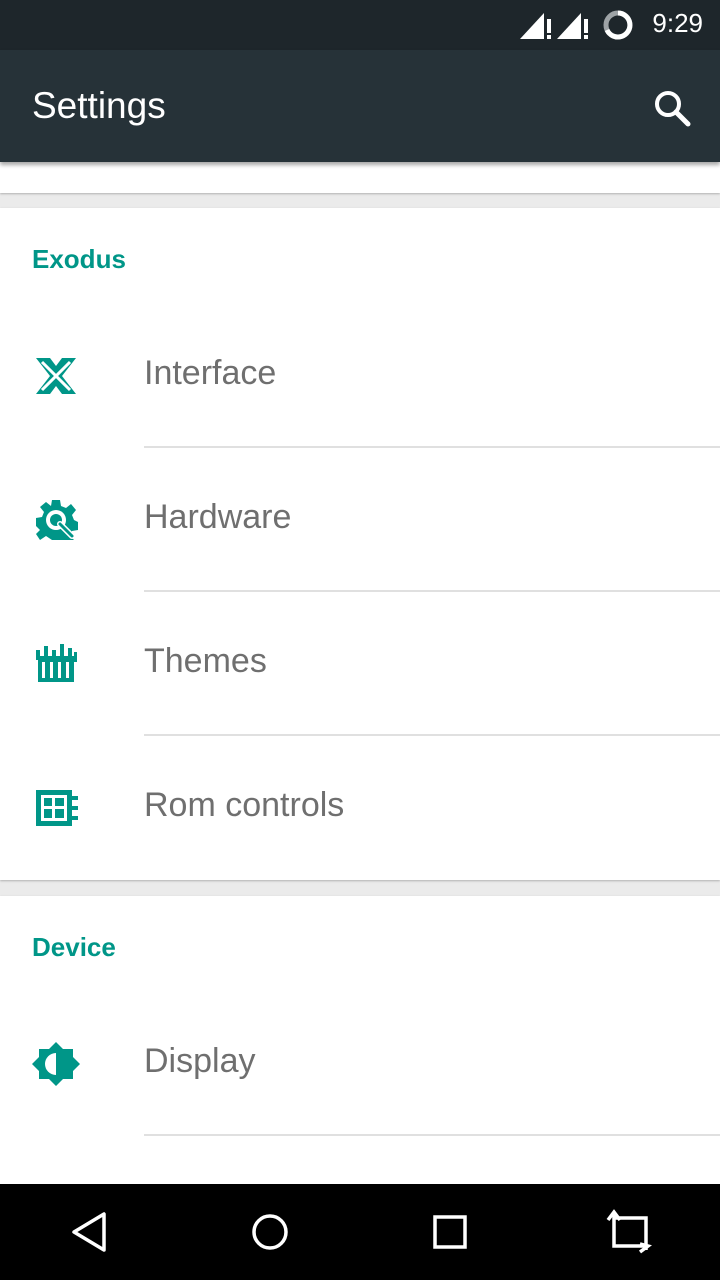 The width and height of the screenshot is (720, 1280). I want to click on settings-item-themes: Themes, so click(360, 664).